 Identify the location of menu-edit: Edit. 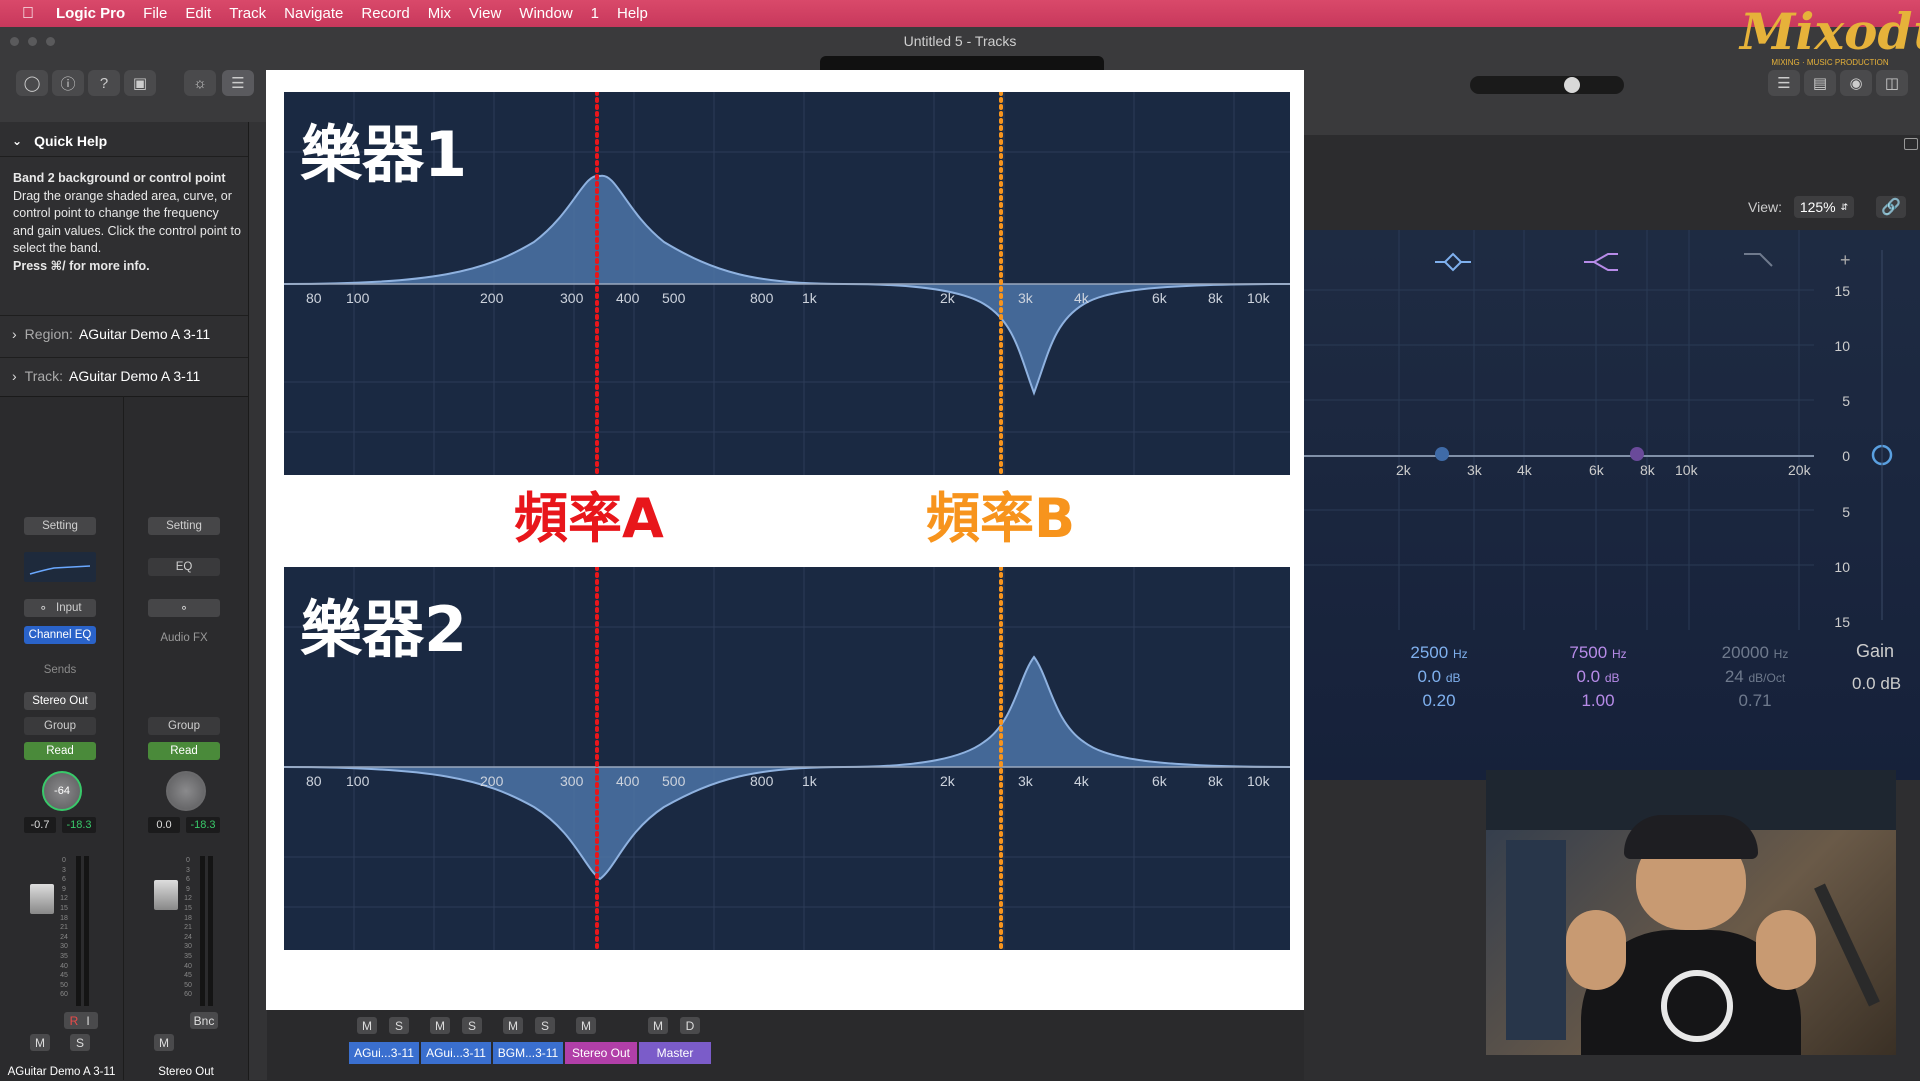
(198, 13).